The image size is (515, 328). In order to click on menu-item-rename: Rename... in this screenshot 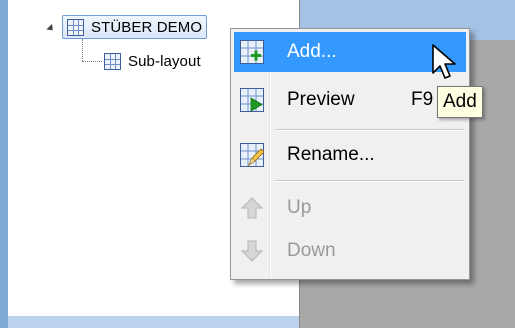, I will do `click(350, 155)`.